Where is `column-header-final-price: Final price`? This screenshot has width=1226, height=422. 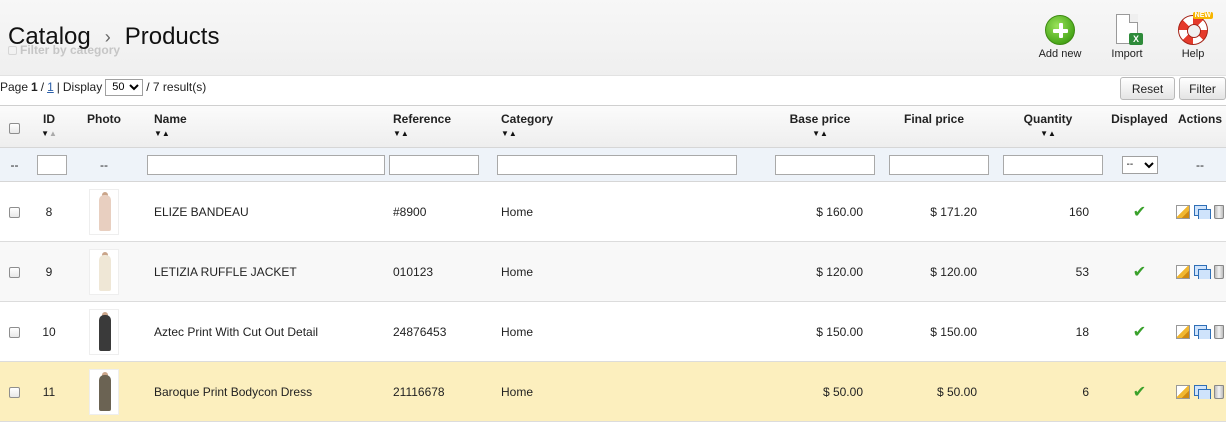 column-header-final-price: Final price is located at coordinates (934, 119).